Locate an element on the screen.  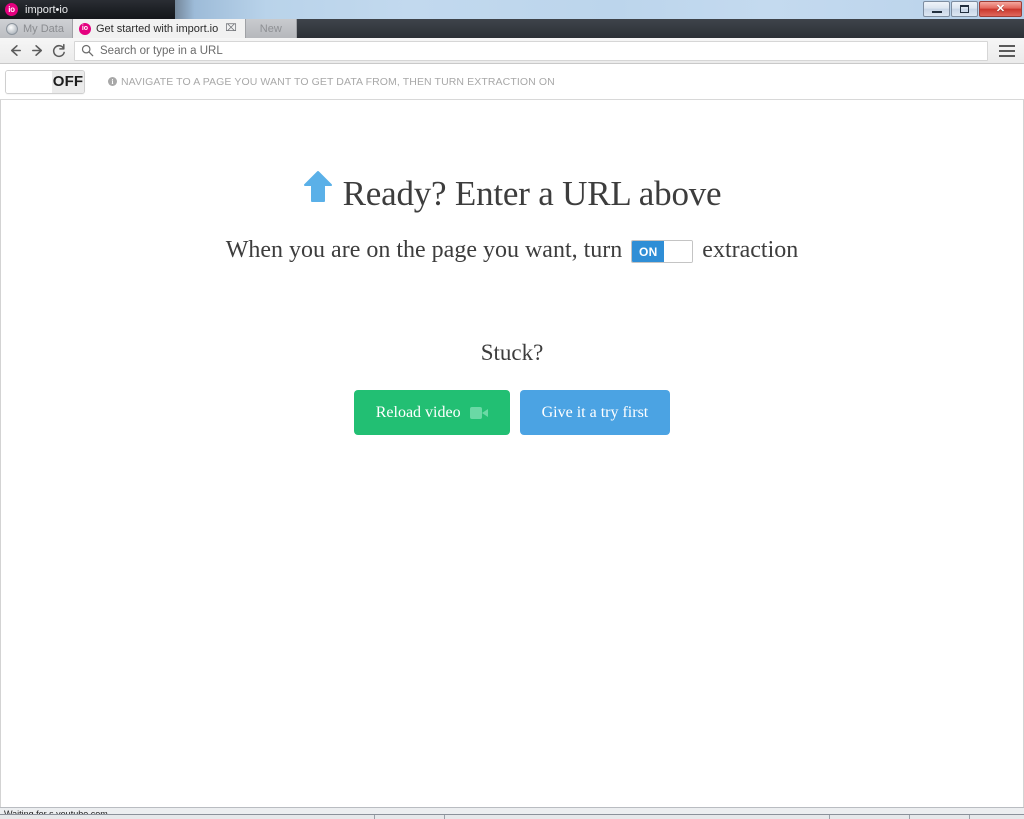
title-bar-left: io import•io is located at coordinates (87, 9).